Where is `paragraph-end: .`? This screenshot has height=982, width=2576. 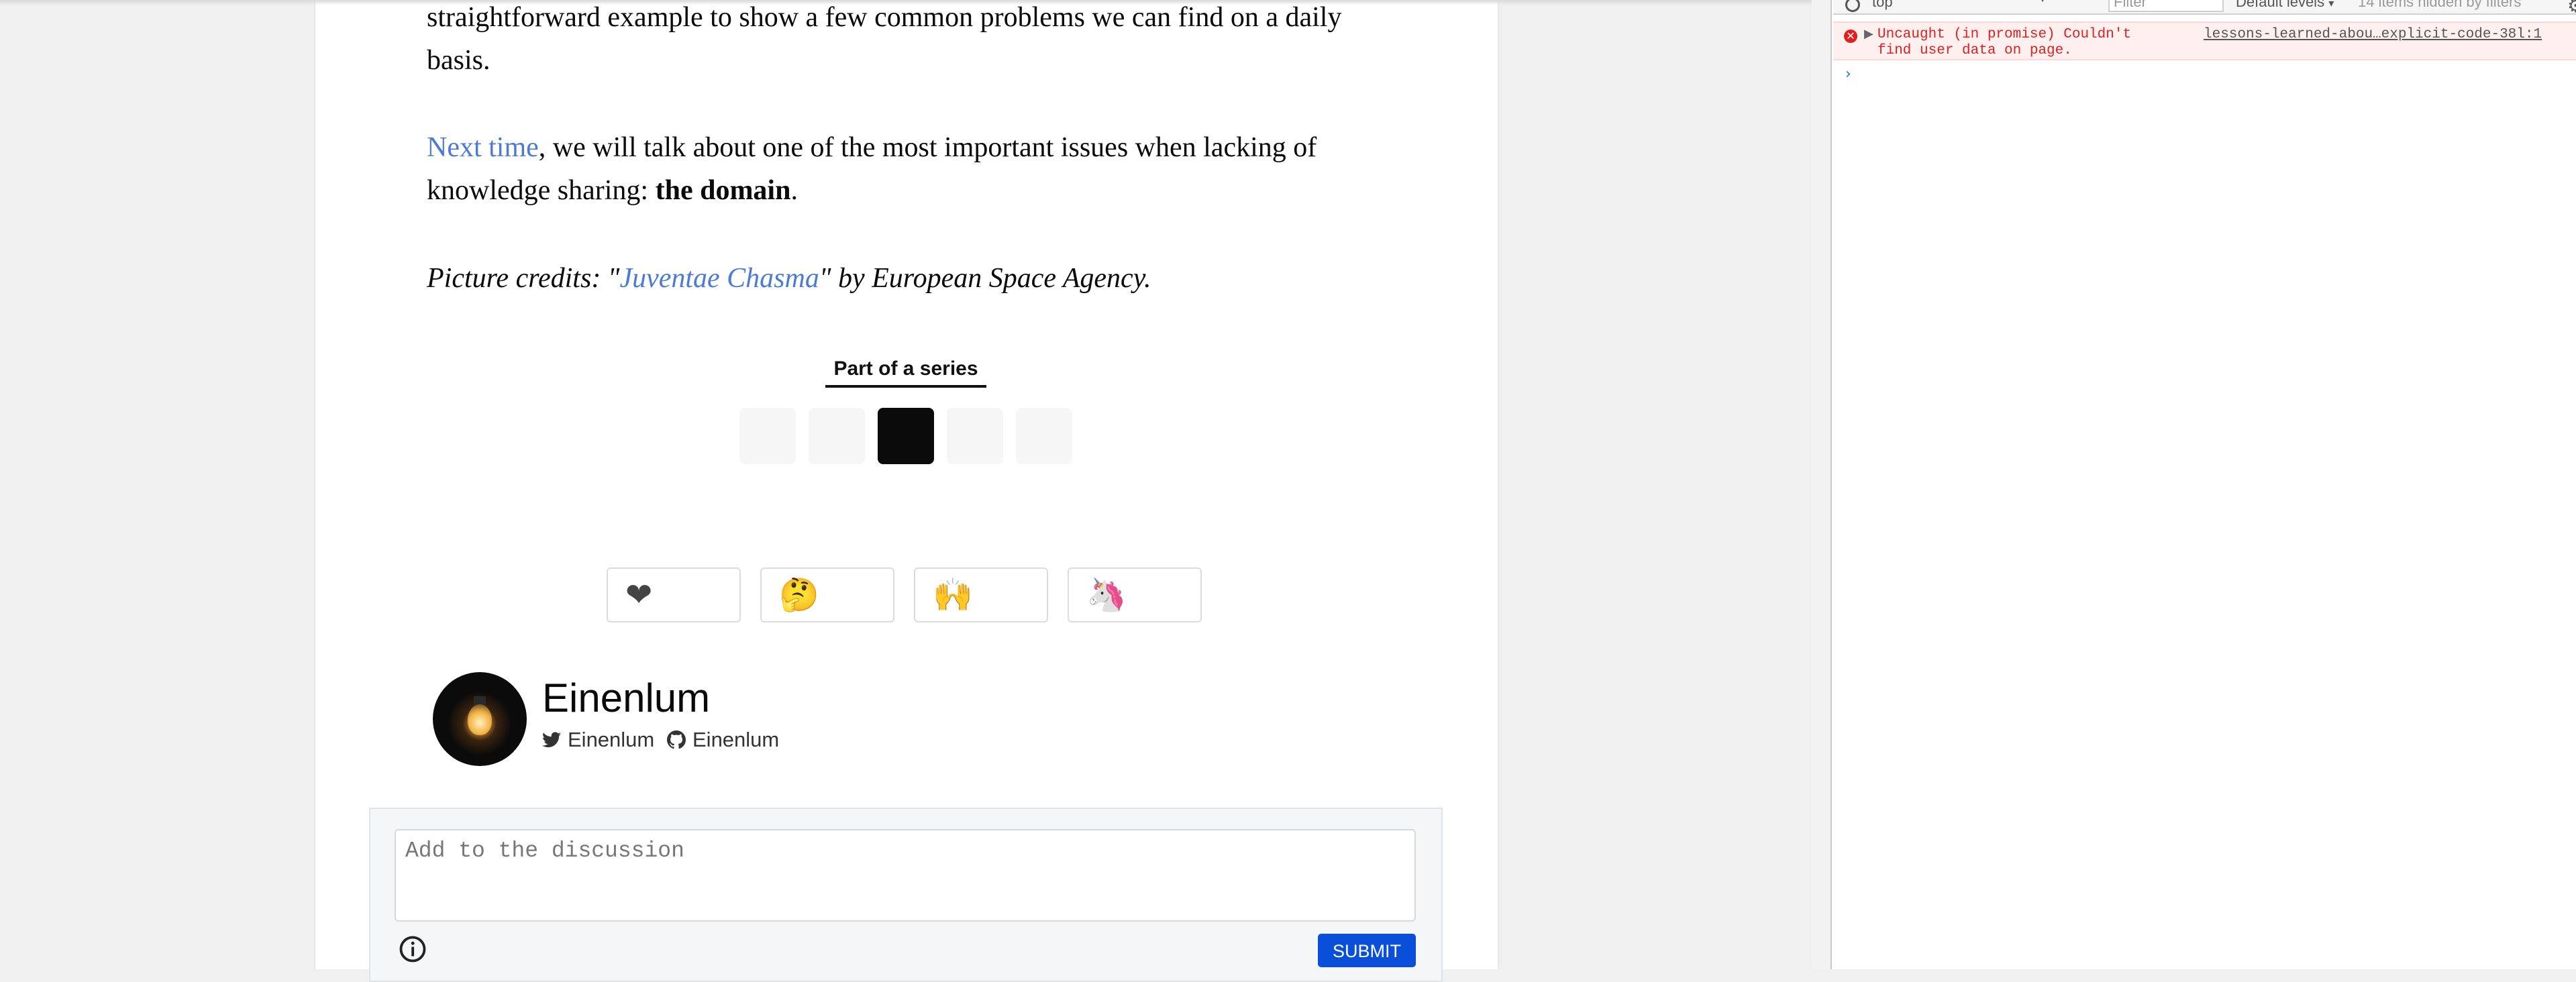
paragraph-end: . is located at coordinates (794, 190).